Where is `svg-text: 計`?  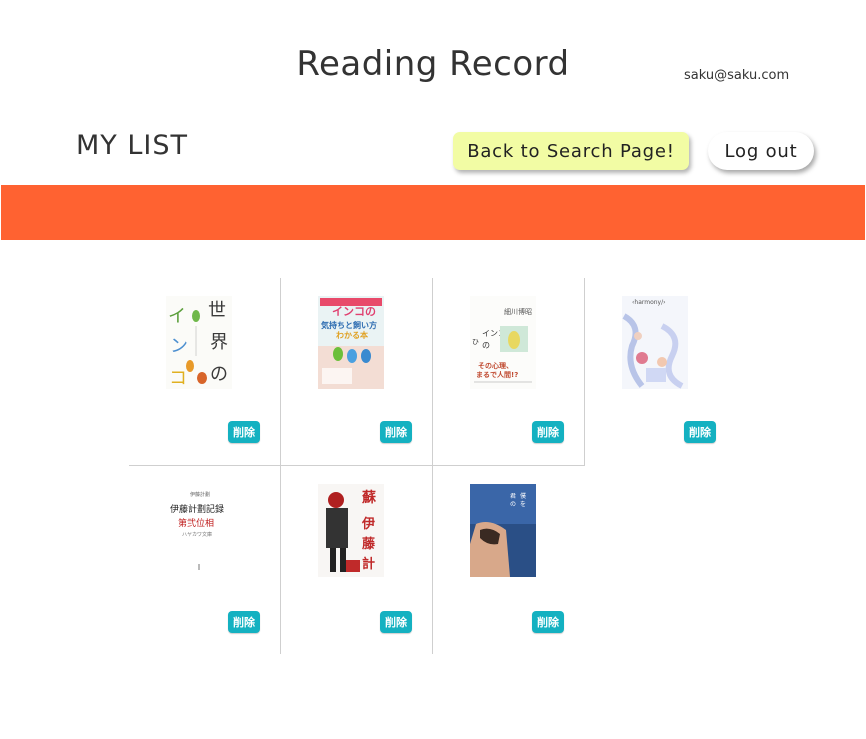 svg-text: 計 is located at coordinates (368, 564).